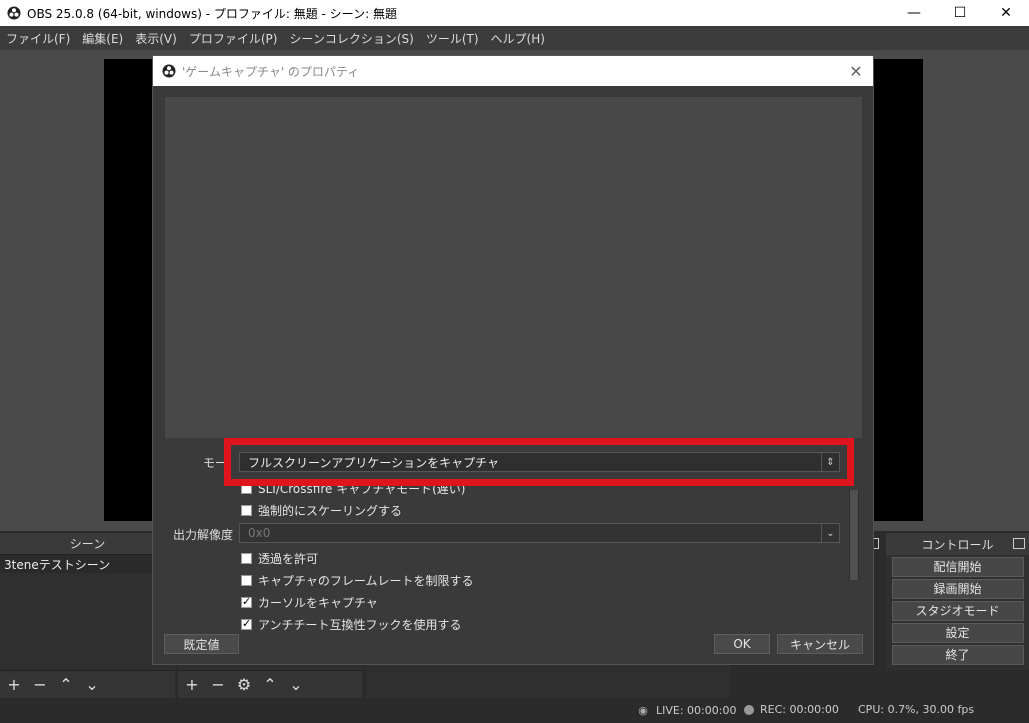  I want to click on output-res-label: 出力解像度, so click(203, 535).